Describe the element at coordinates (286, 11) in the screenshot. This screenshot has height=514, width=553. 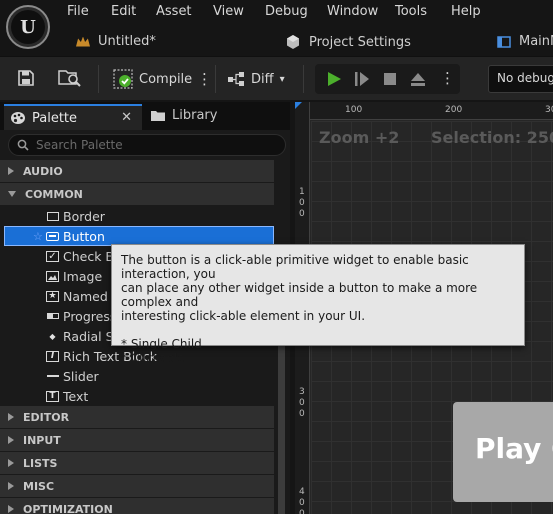
I see `menu-debug: Debug` at that location.